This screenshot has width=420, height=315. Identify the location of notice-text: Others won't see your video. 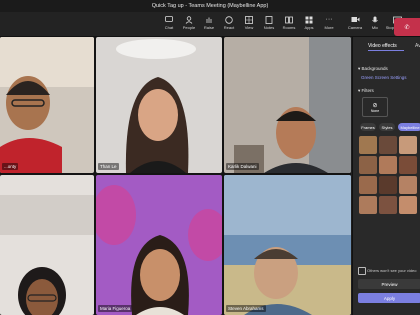
(392, 270).